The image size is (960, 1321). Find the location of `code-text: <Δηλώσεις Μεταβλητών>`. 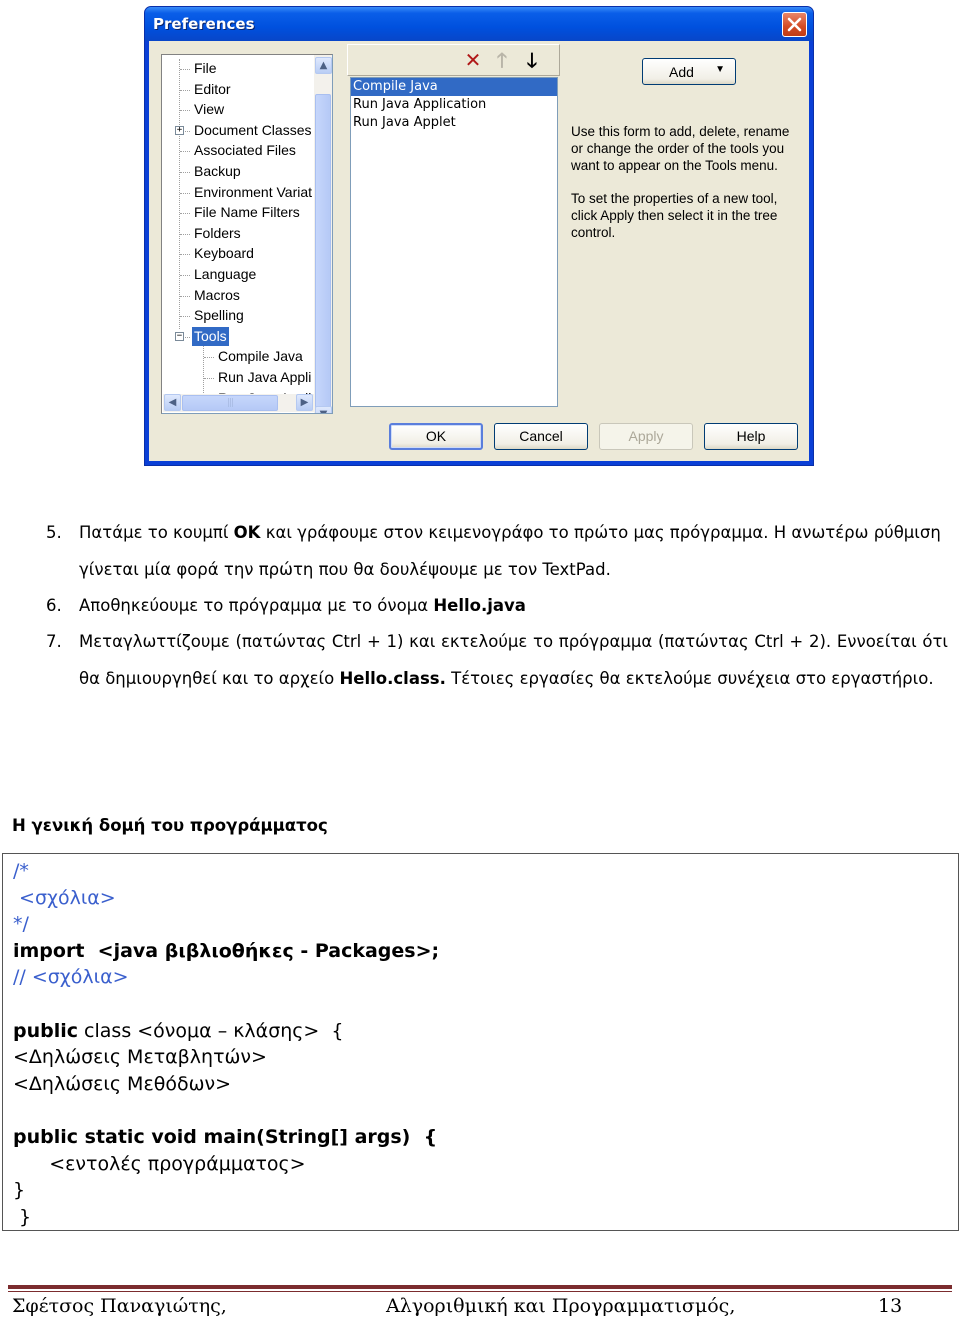

code-text: <Δηλώσεις Μεταβλητών> is located at coordinates (140, 1057).